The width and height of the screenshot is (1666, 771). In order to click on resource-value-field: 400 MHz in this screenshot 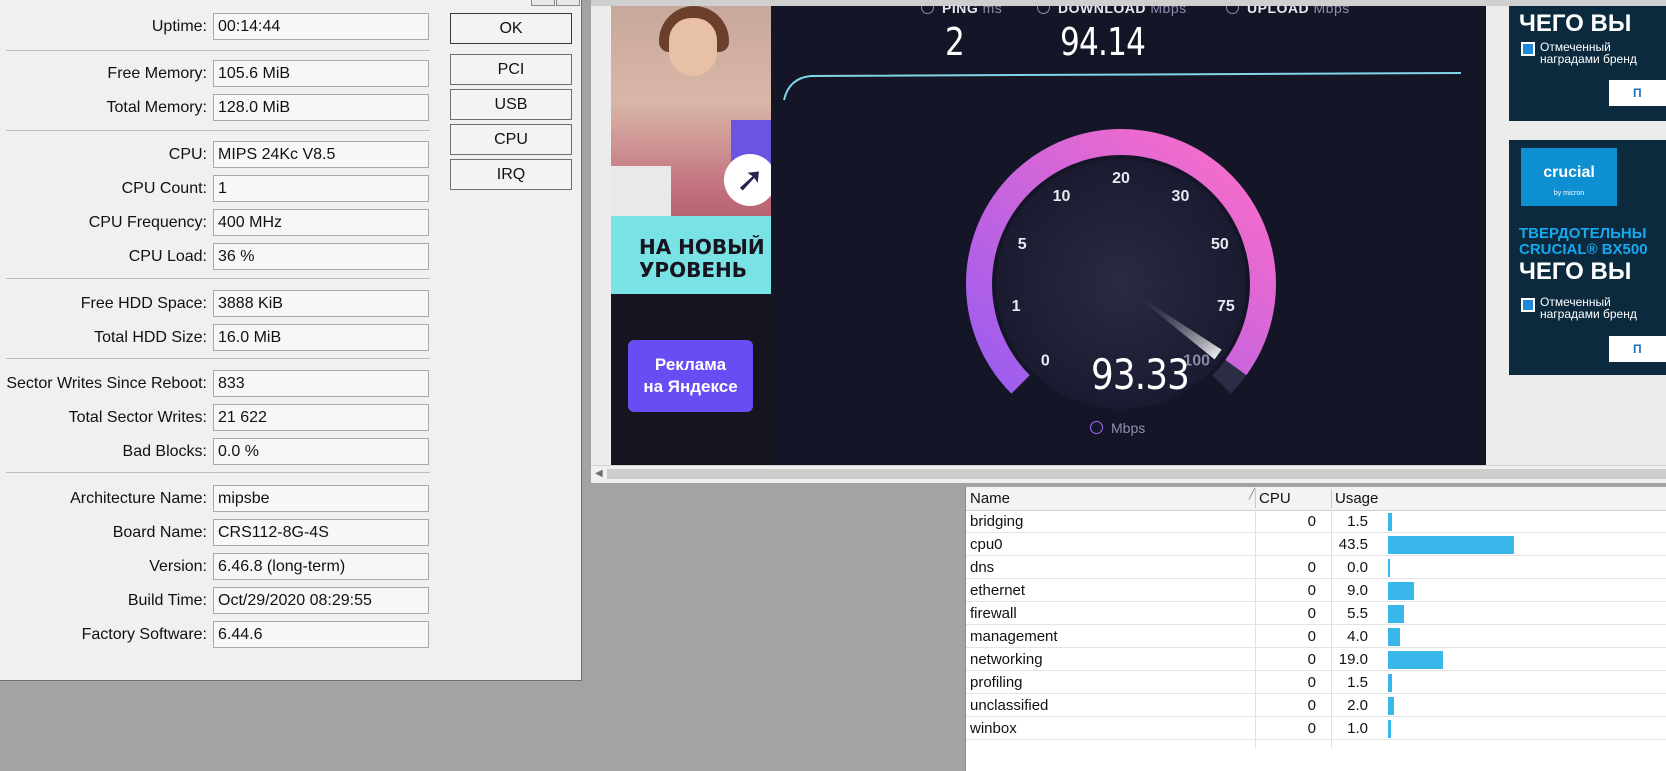, I will do `click(321, 222)`.